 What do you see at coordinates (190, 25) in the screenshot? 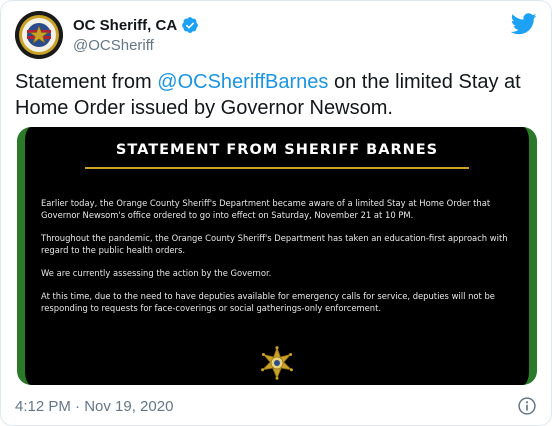
I see `verified-badge-icon` at bounding box center [190, 25].